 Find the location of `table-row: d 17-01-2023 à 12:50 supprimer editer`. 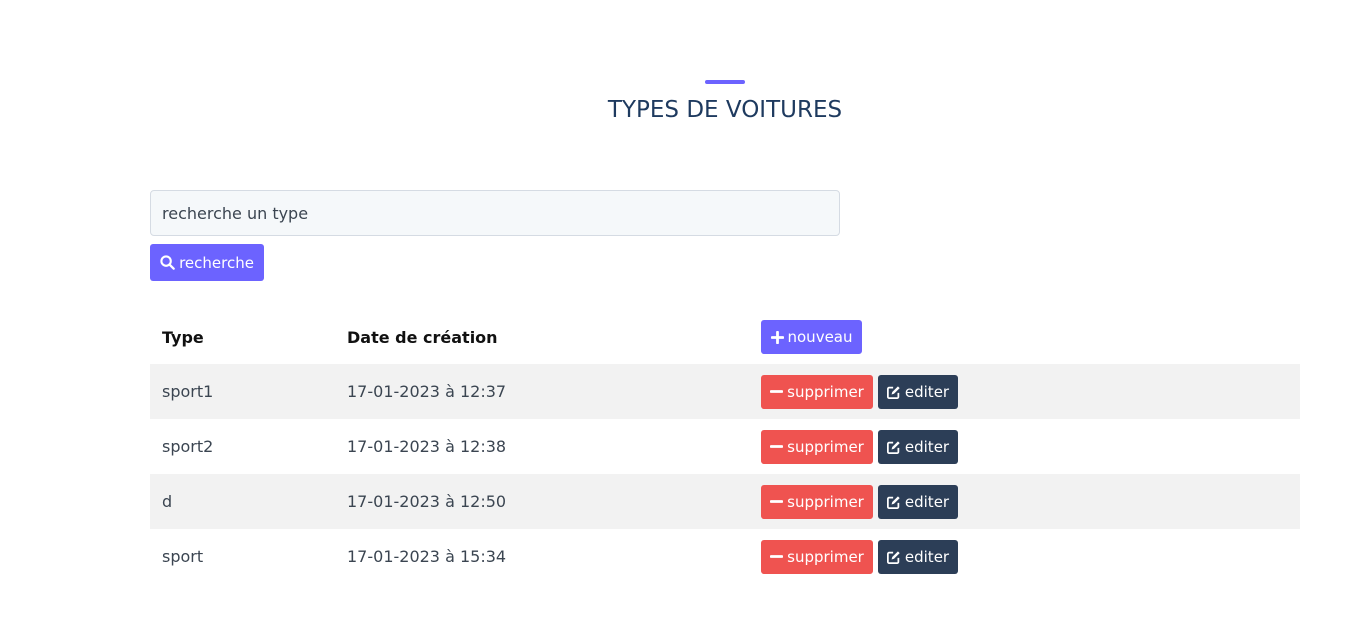

table-row: d 17-01-2023 à 12:50 supprimer editer is located at coordinates (725, 501).